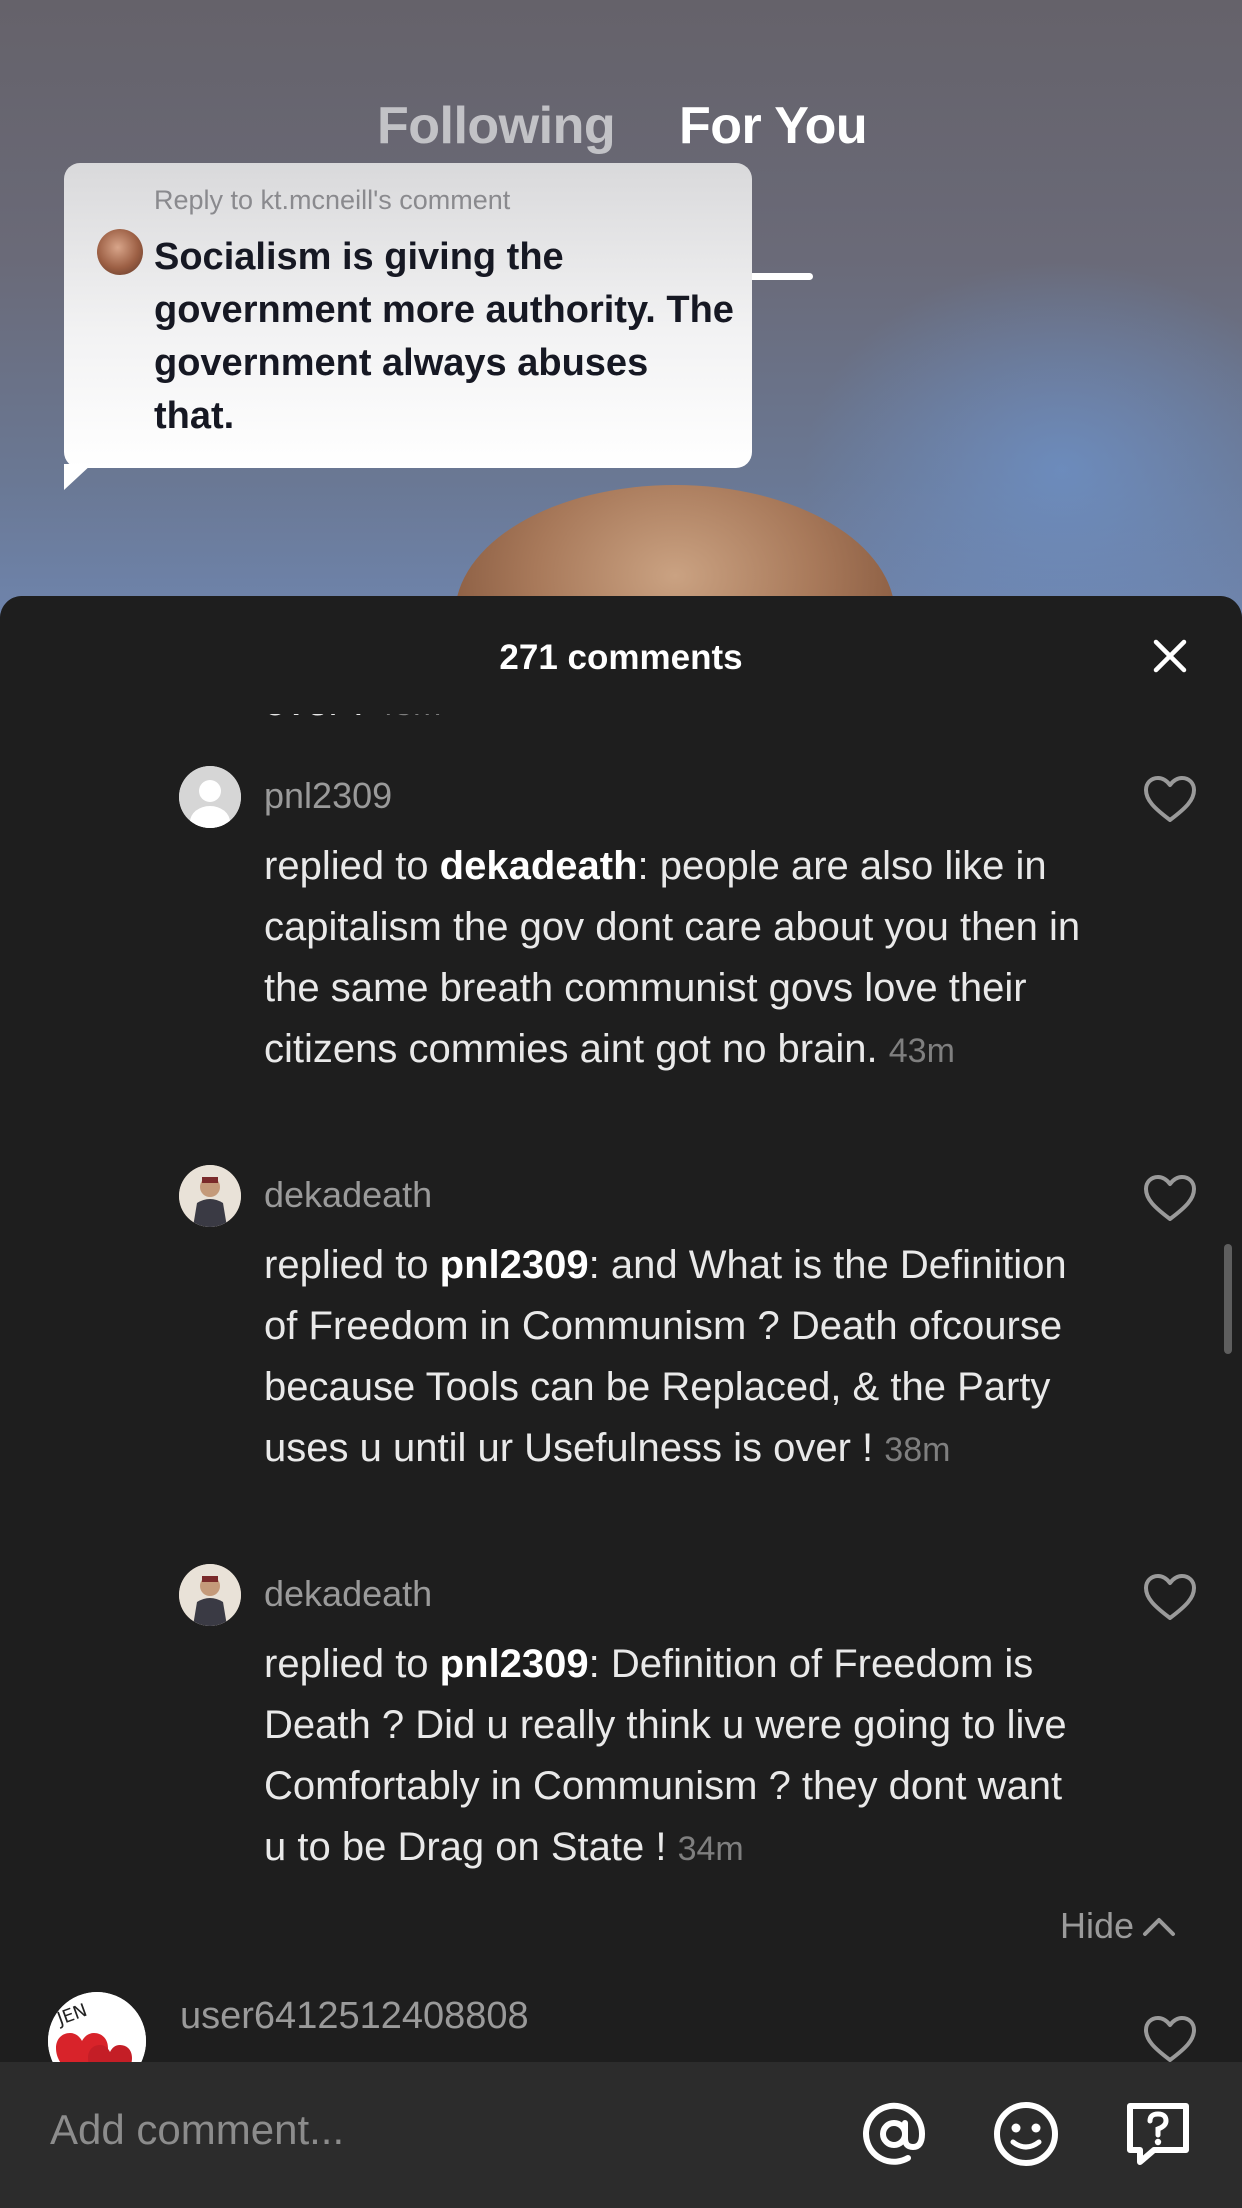  I want to click on avatar: JEN, so click(97, 2027).